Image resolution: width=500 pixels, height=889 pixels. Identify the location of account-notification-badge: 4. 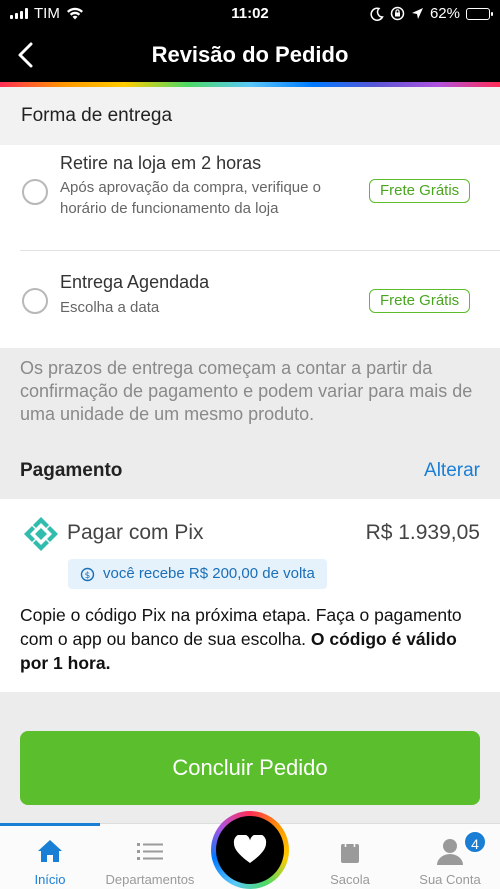
(475, 842).